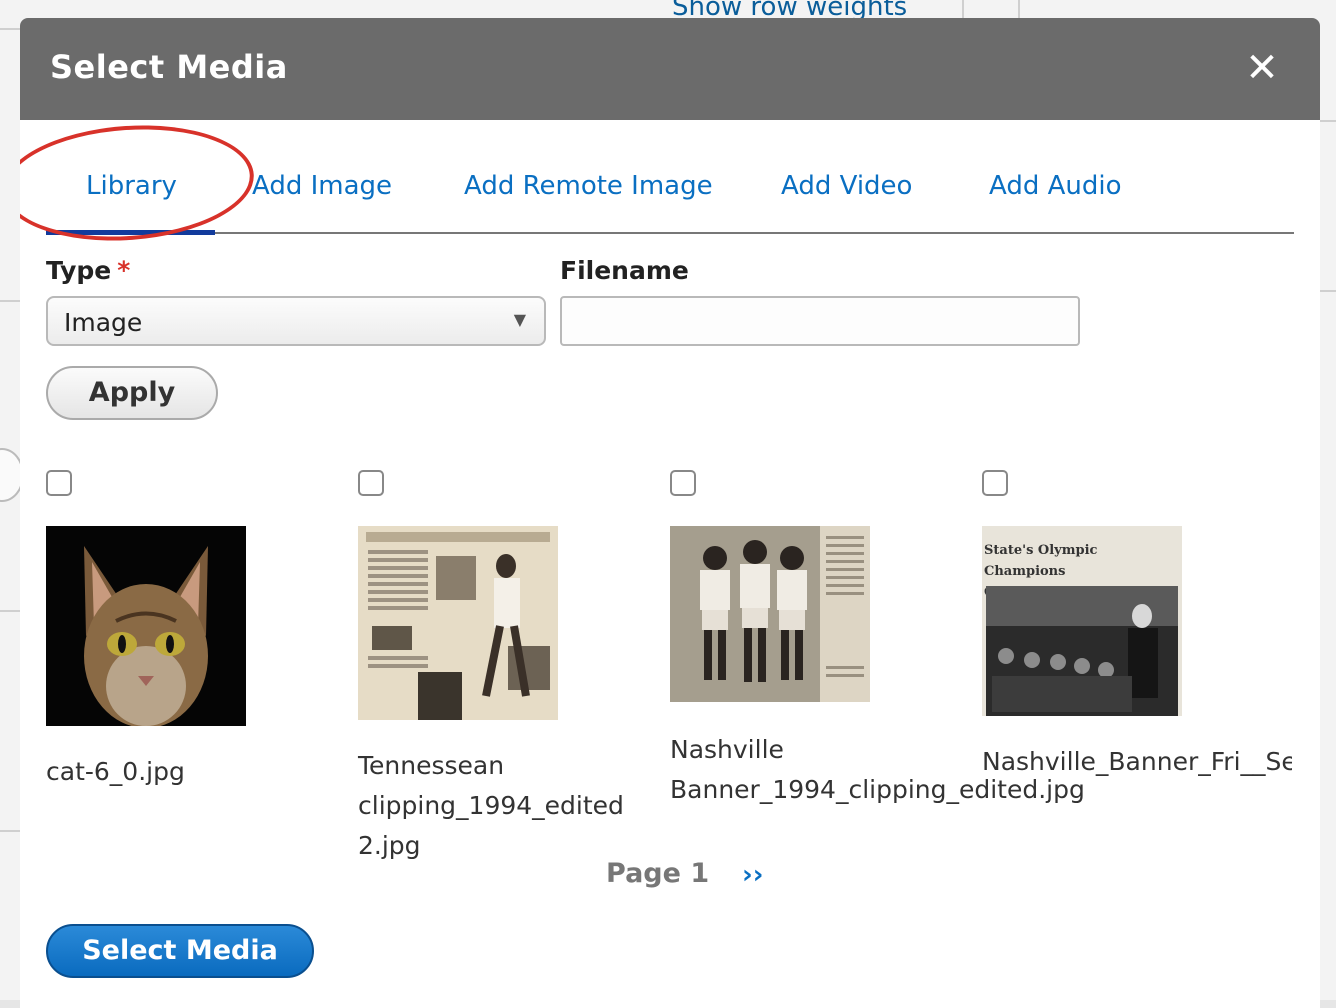 This screenshot has height=1008, width=1336. I want to click on reception-photo-icon, so click(1082, 651).